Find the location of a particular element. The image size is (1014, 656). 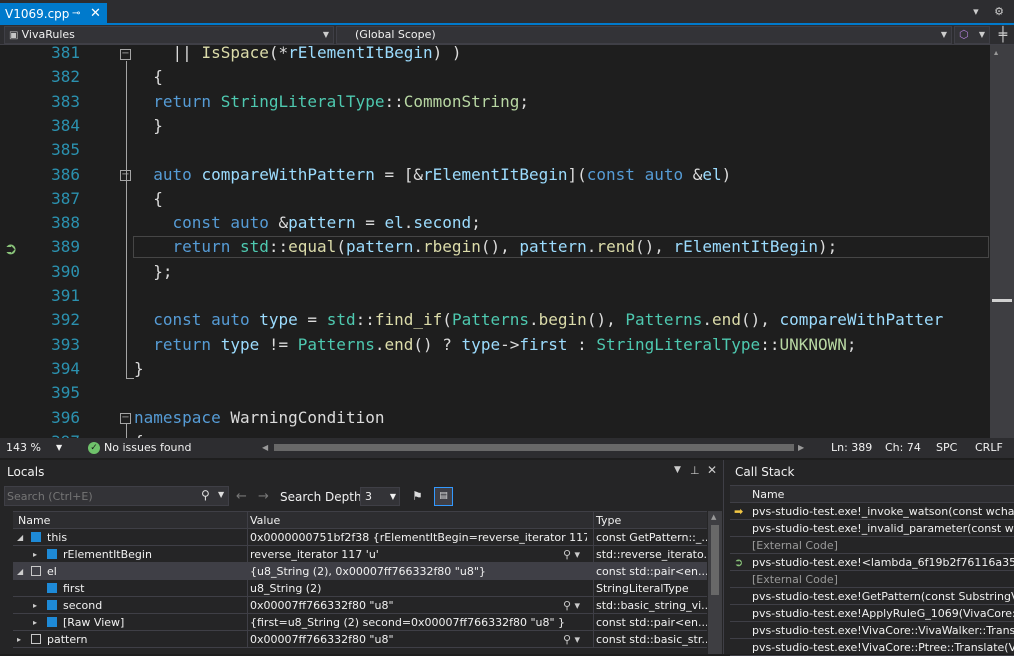

local-name: first is located at coordinates (74, 588).